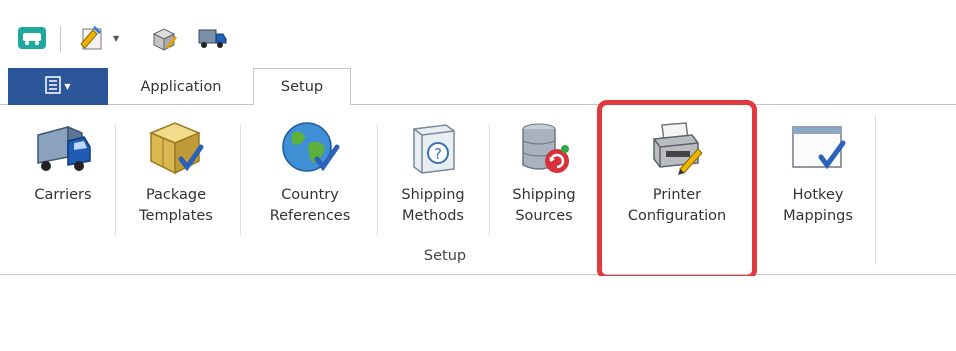  I want to click on tab-label: Setup, so click(302, 87).